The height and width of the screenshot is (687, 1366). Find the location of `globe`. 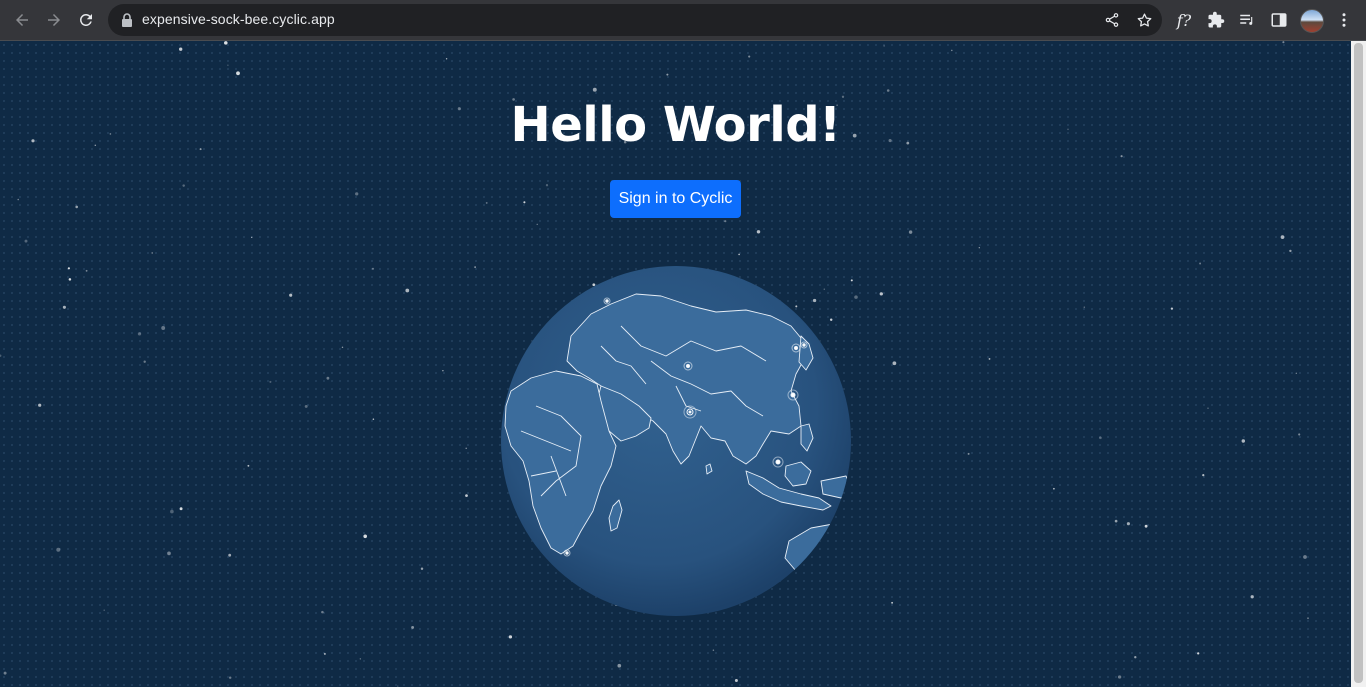

globe is located at coordinates (676, 441).